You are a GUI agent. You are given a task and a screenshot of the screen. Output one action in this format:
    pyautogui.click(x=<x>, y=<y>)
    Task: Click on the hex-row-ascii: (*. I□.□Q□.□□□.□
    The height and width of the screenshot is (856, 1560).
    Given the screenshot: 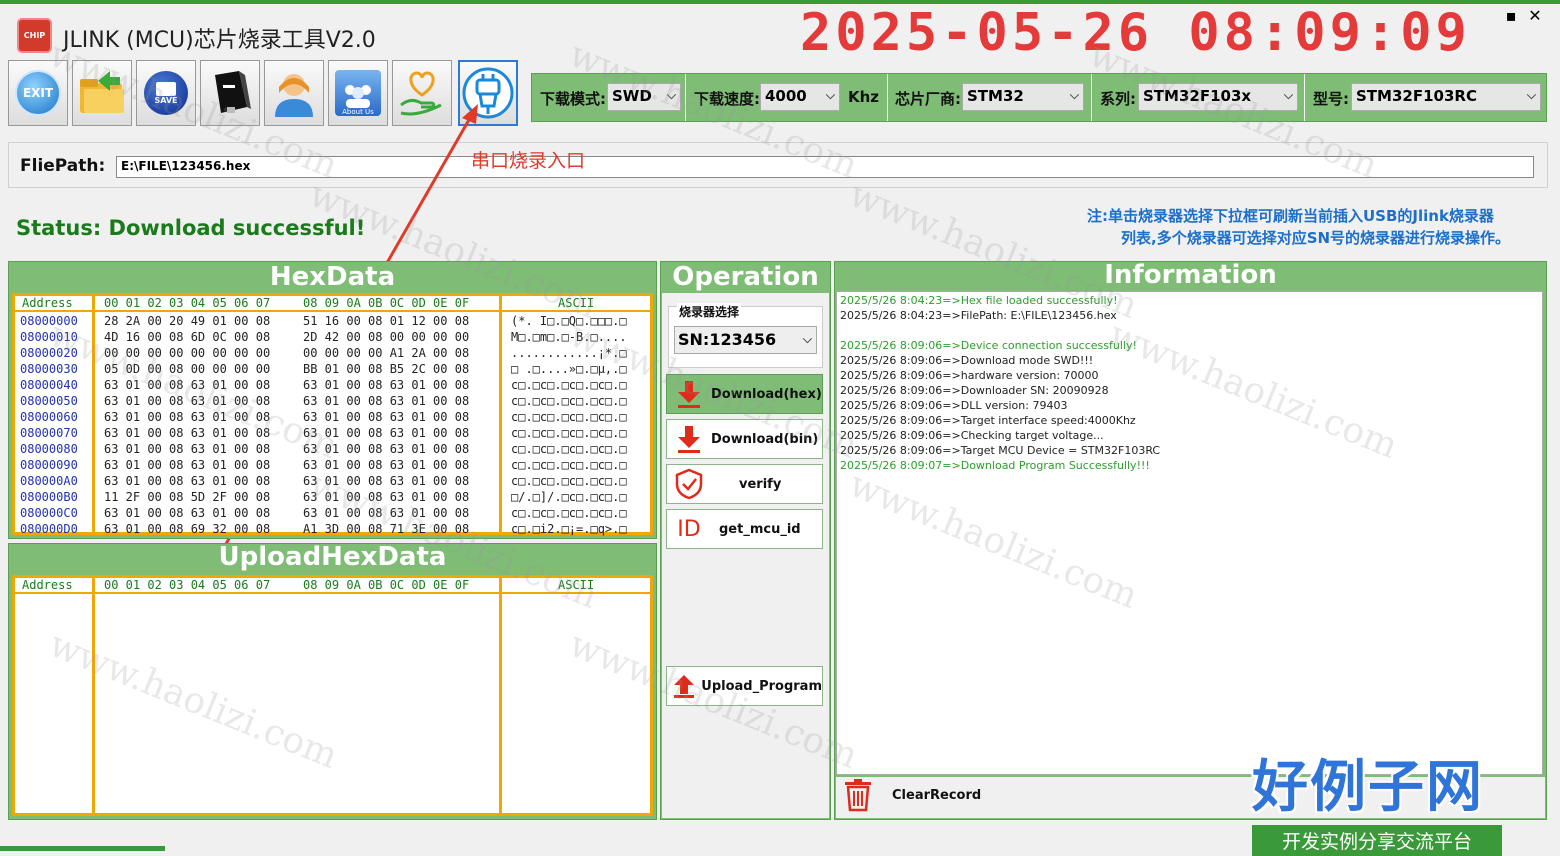 What is the action you would take?
    pyautogui.click(x=569, y=321)
    